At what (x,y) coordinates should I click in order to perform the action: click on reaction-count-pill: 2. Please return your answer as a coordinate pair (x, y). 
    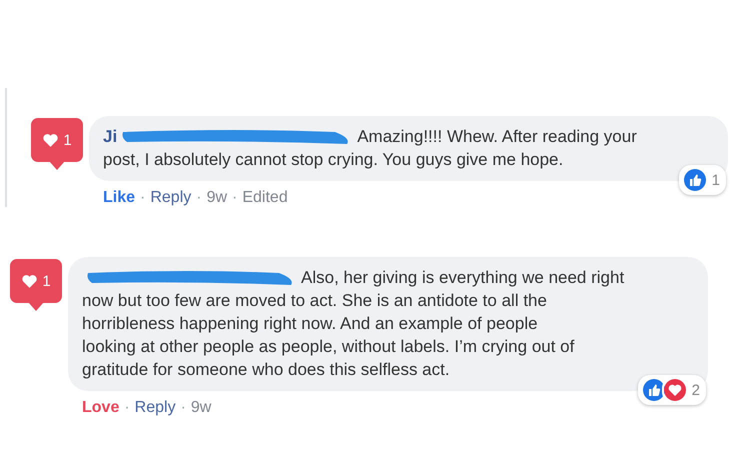
    Looking at the image, I should click on (672, 390).